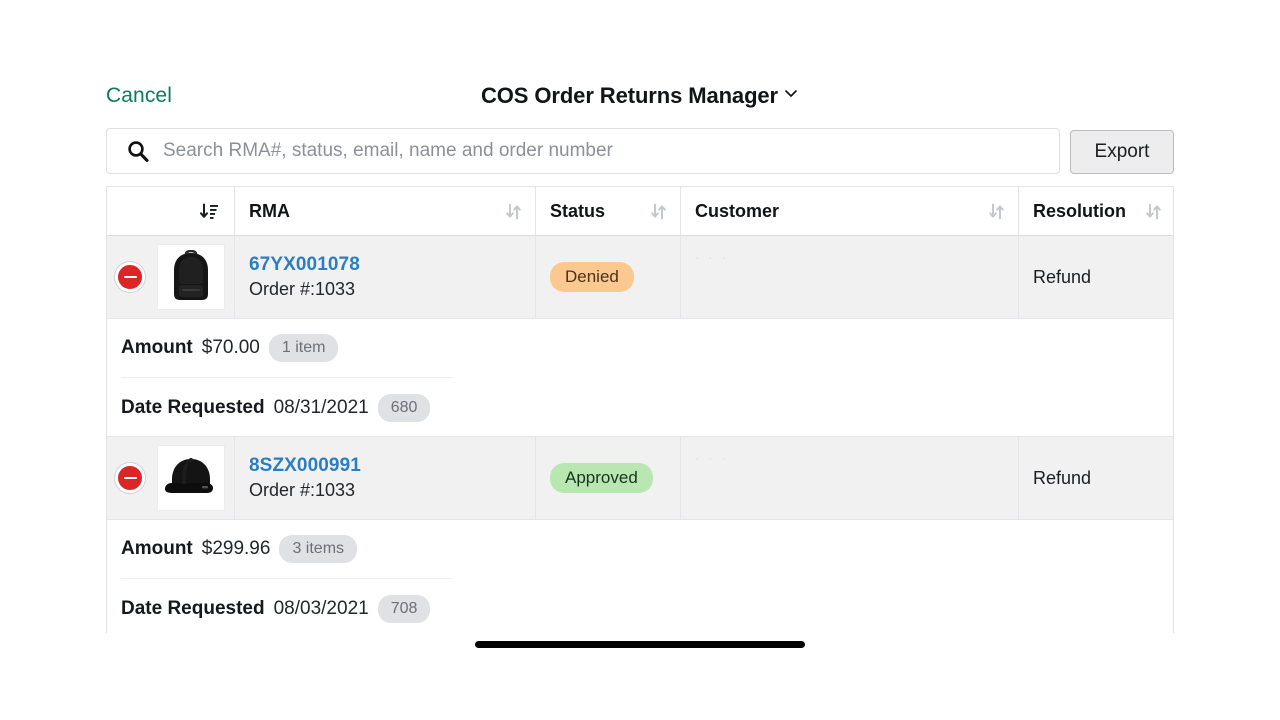 This screenshot has height=720, width=1280. I want to click on backpack-thumbnail, so click(191, 277).